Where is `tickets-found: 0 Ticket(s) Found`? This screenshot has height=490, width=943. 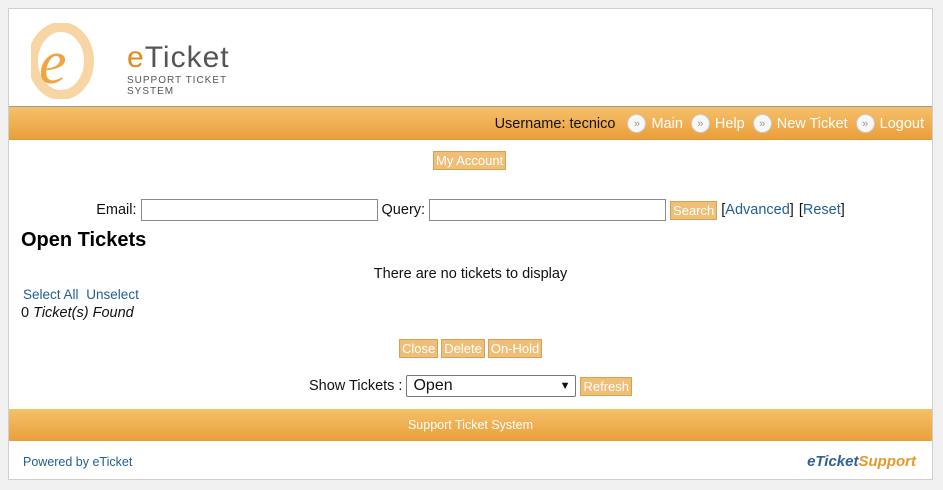 tickets-found: 0 Ticket(s) Found is located at coordinates (77, 313).